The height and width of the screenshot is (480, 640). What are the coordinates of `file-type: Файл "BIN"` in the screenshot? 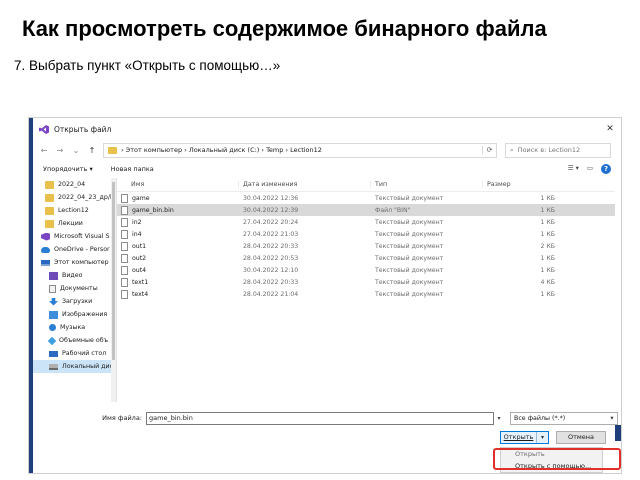 It's located at (393, 210).